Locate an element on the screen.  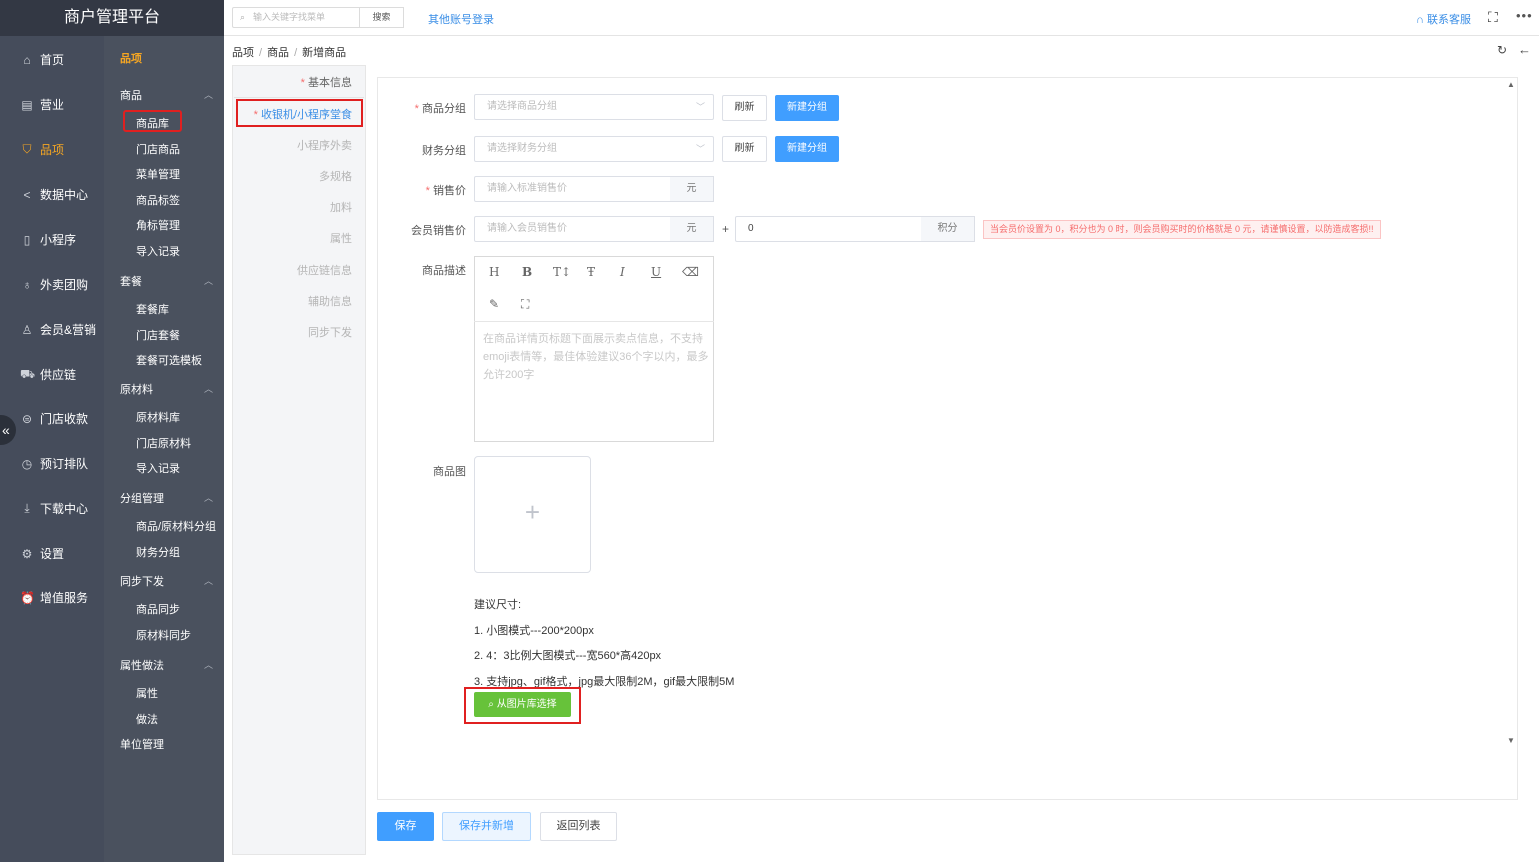
subnav-group: 同步下发 is located at coordinates (142, 581).